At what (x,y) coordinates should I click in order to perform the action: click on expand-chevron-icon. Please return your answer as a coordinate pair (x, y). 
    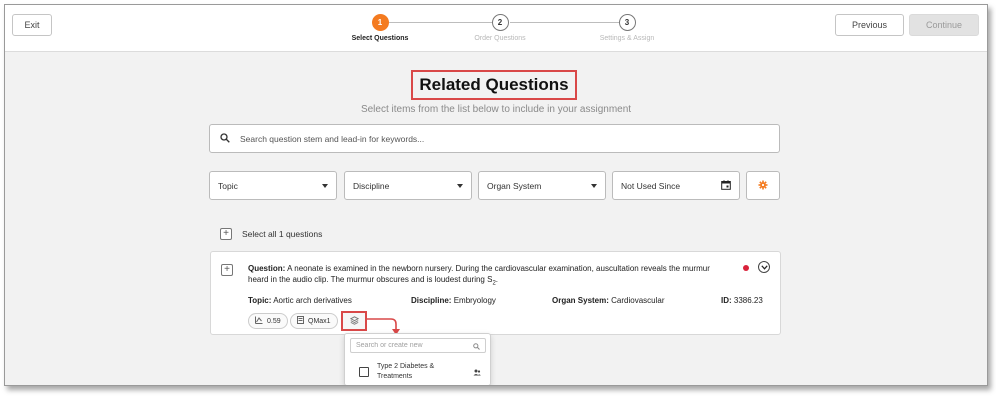
    Looking at the image, I should click on (764, 267).